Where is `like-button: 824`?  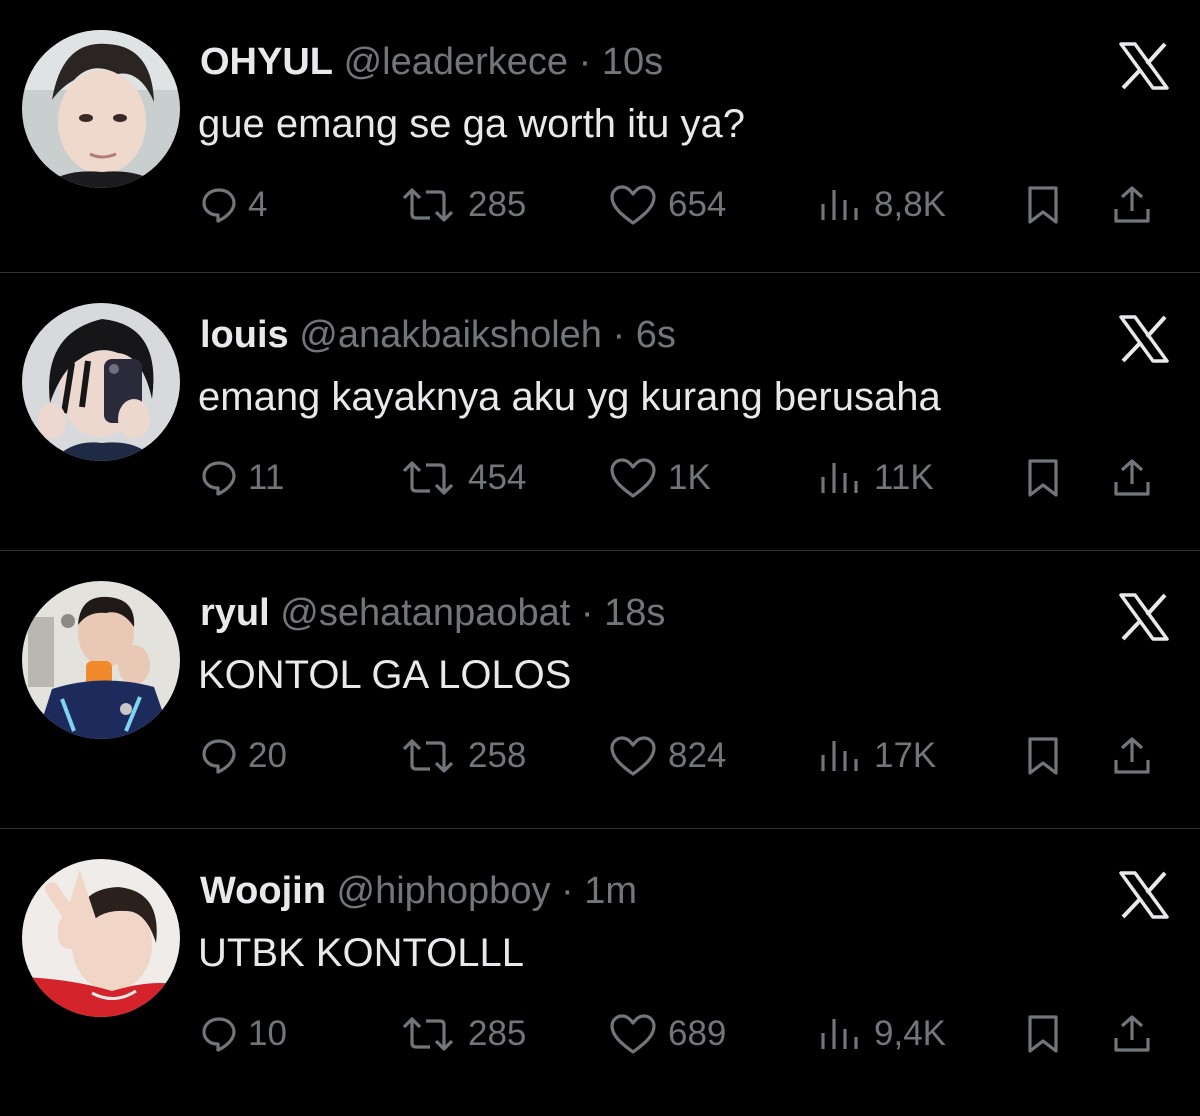
like-button: 824 is located at coordinates (667, 756).